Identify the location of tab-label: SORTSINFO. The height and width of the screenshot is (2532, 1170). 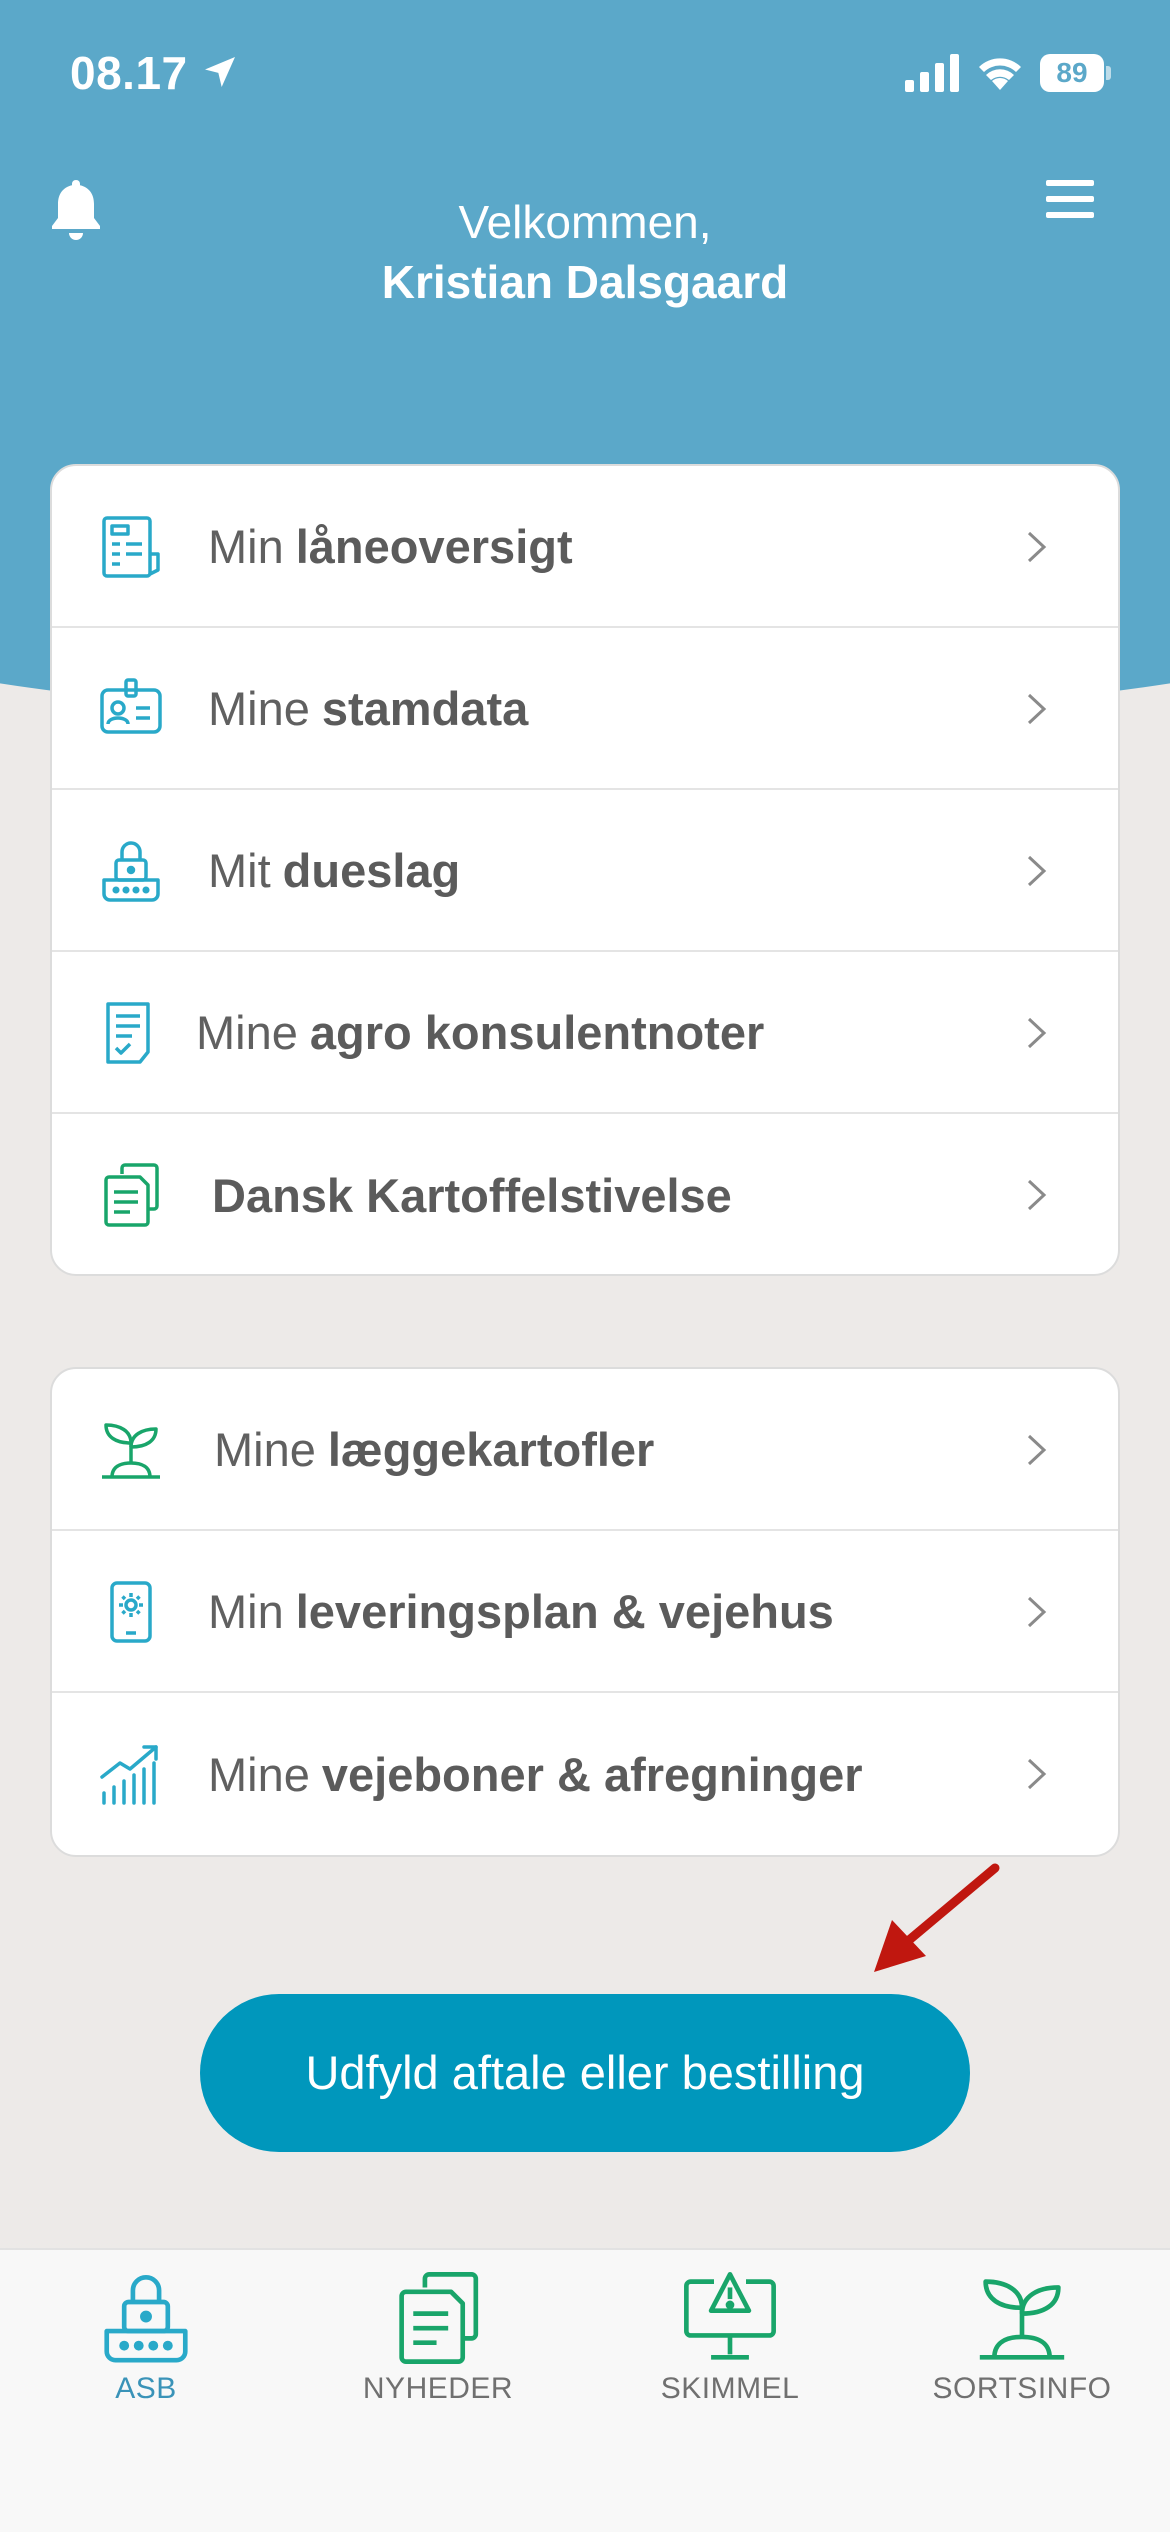
(1022, 2388).